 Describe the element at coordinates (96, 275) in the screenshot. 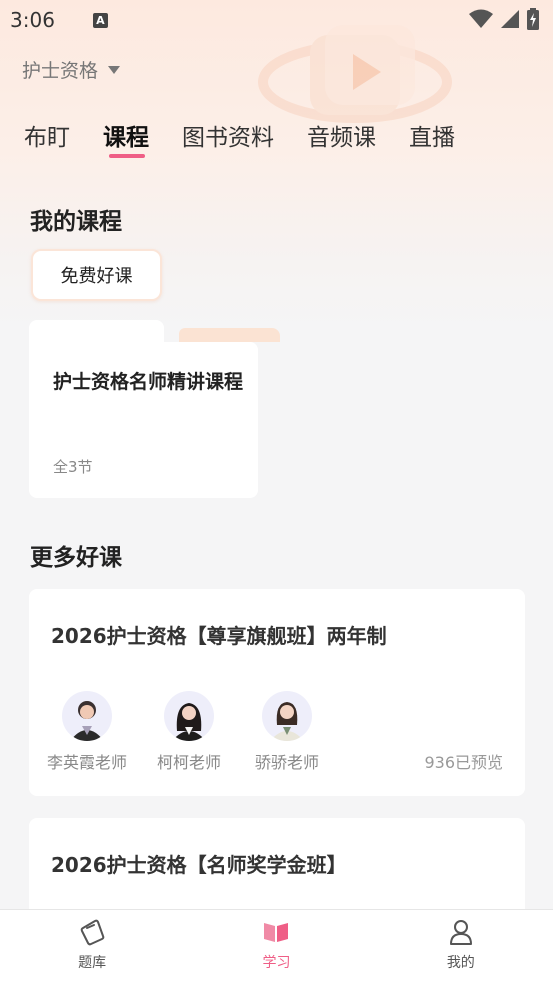

I see `free-courses-chip: 免费好课` at that location.